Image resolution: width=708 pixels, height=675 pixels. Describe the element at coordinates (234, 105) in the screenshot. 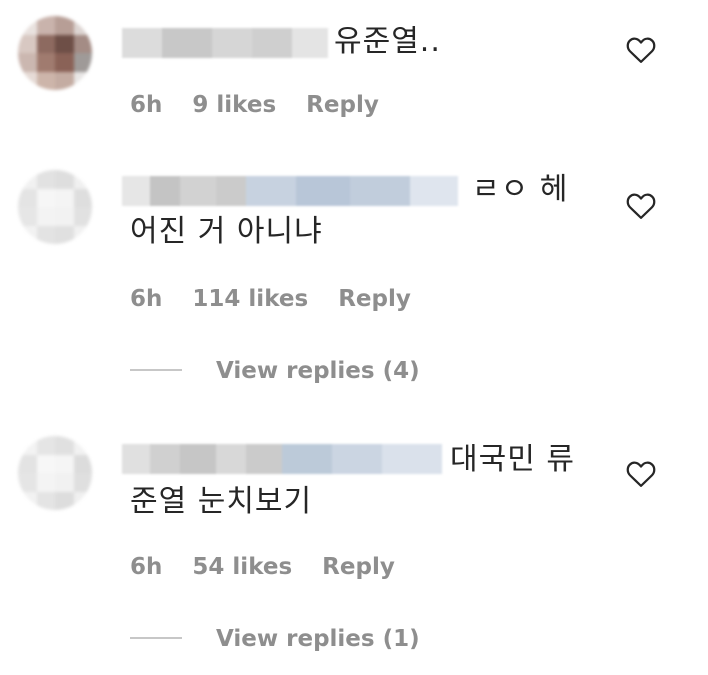

I see `likes-count: 9 likes` at that location.